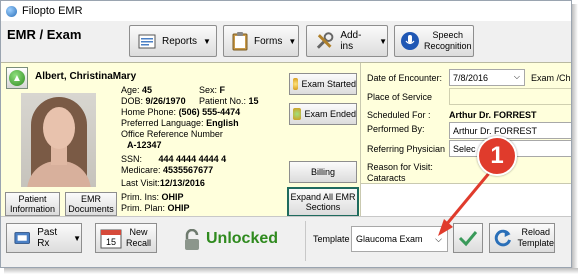 The height and width of the screenshot is (275, 580). I want to click on patient-name: Albert, ChristinaMary, so click(86, 76).